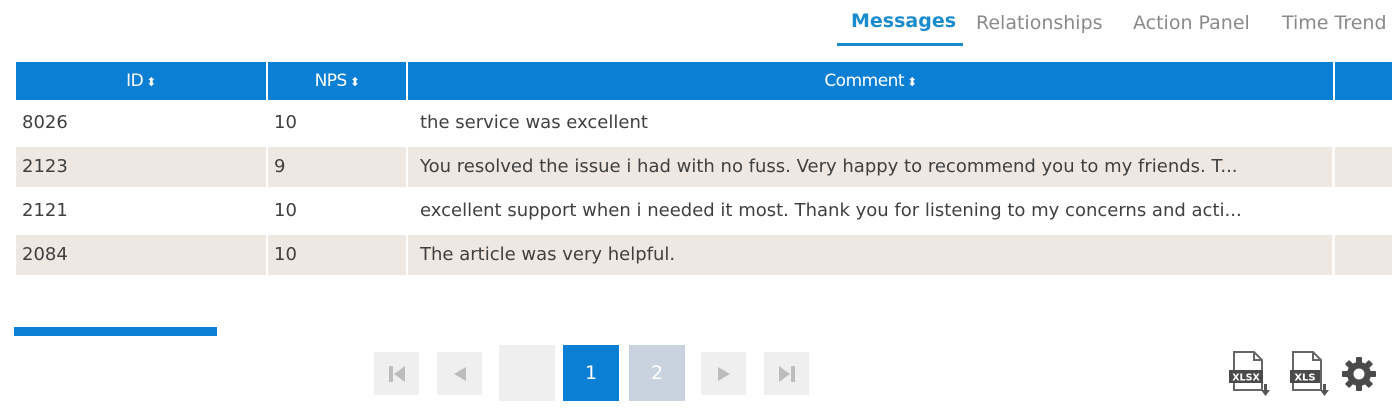 The image size is (1397, 411). I want to click on xlsx-label: XLSX, so click(1246, 378).